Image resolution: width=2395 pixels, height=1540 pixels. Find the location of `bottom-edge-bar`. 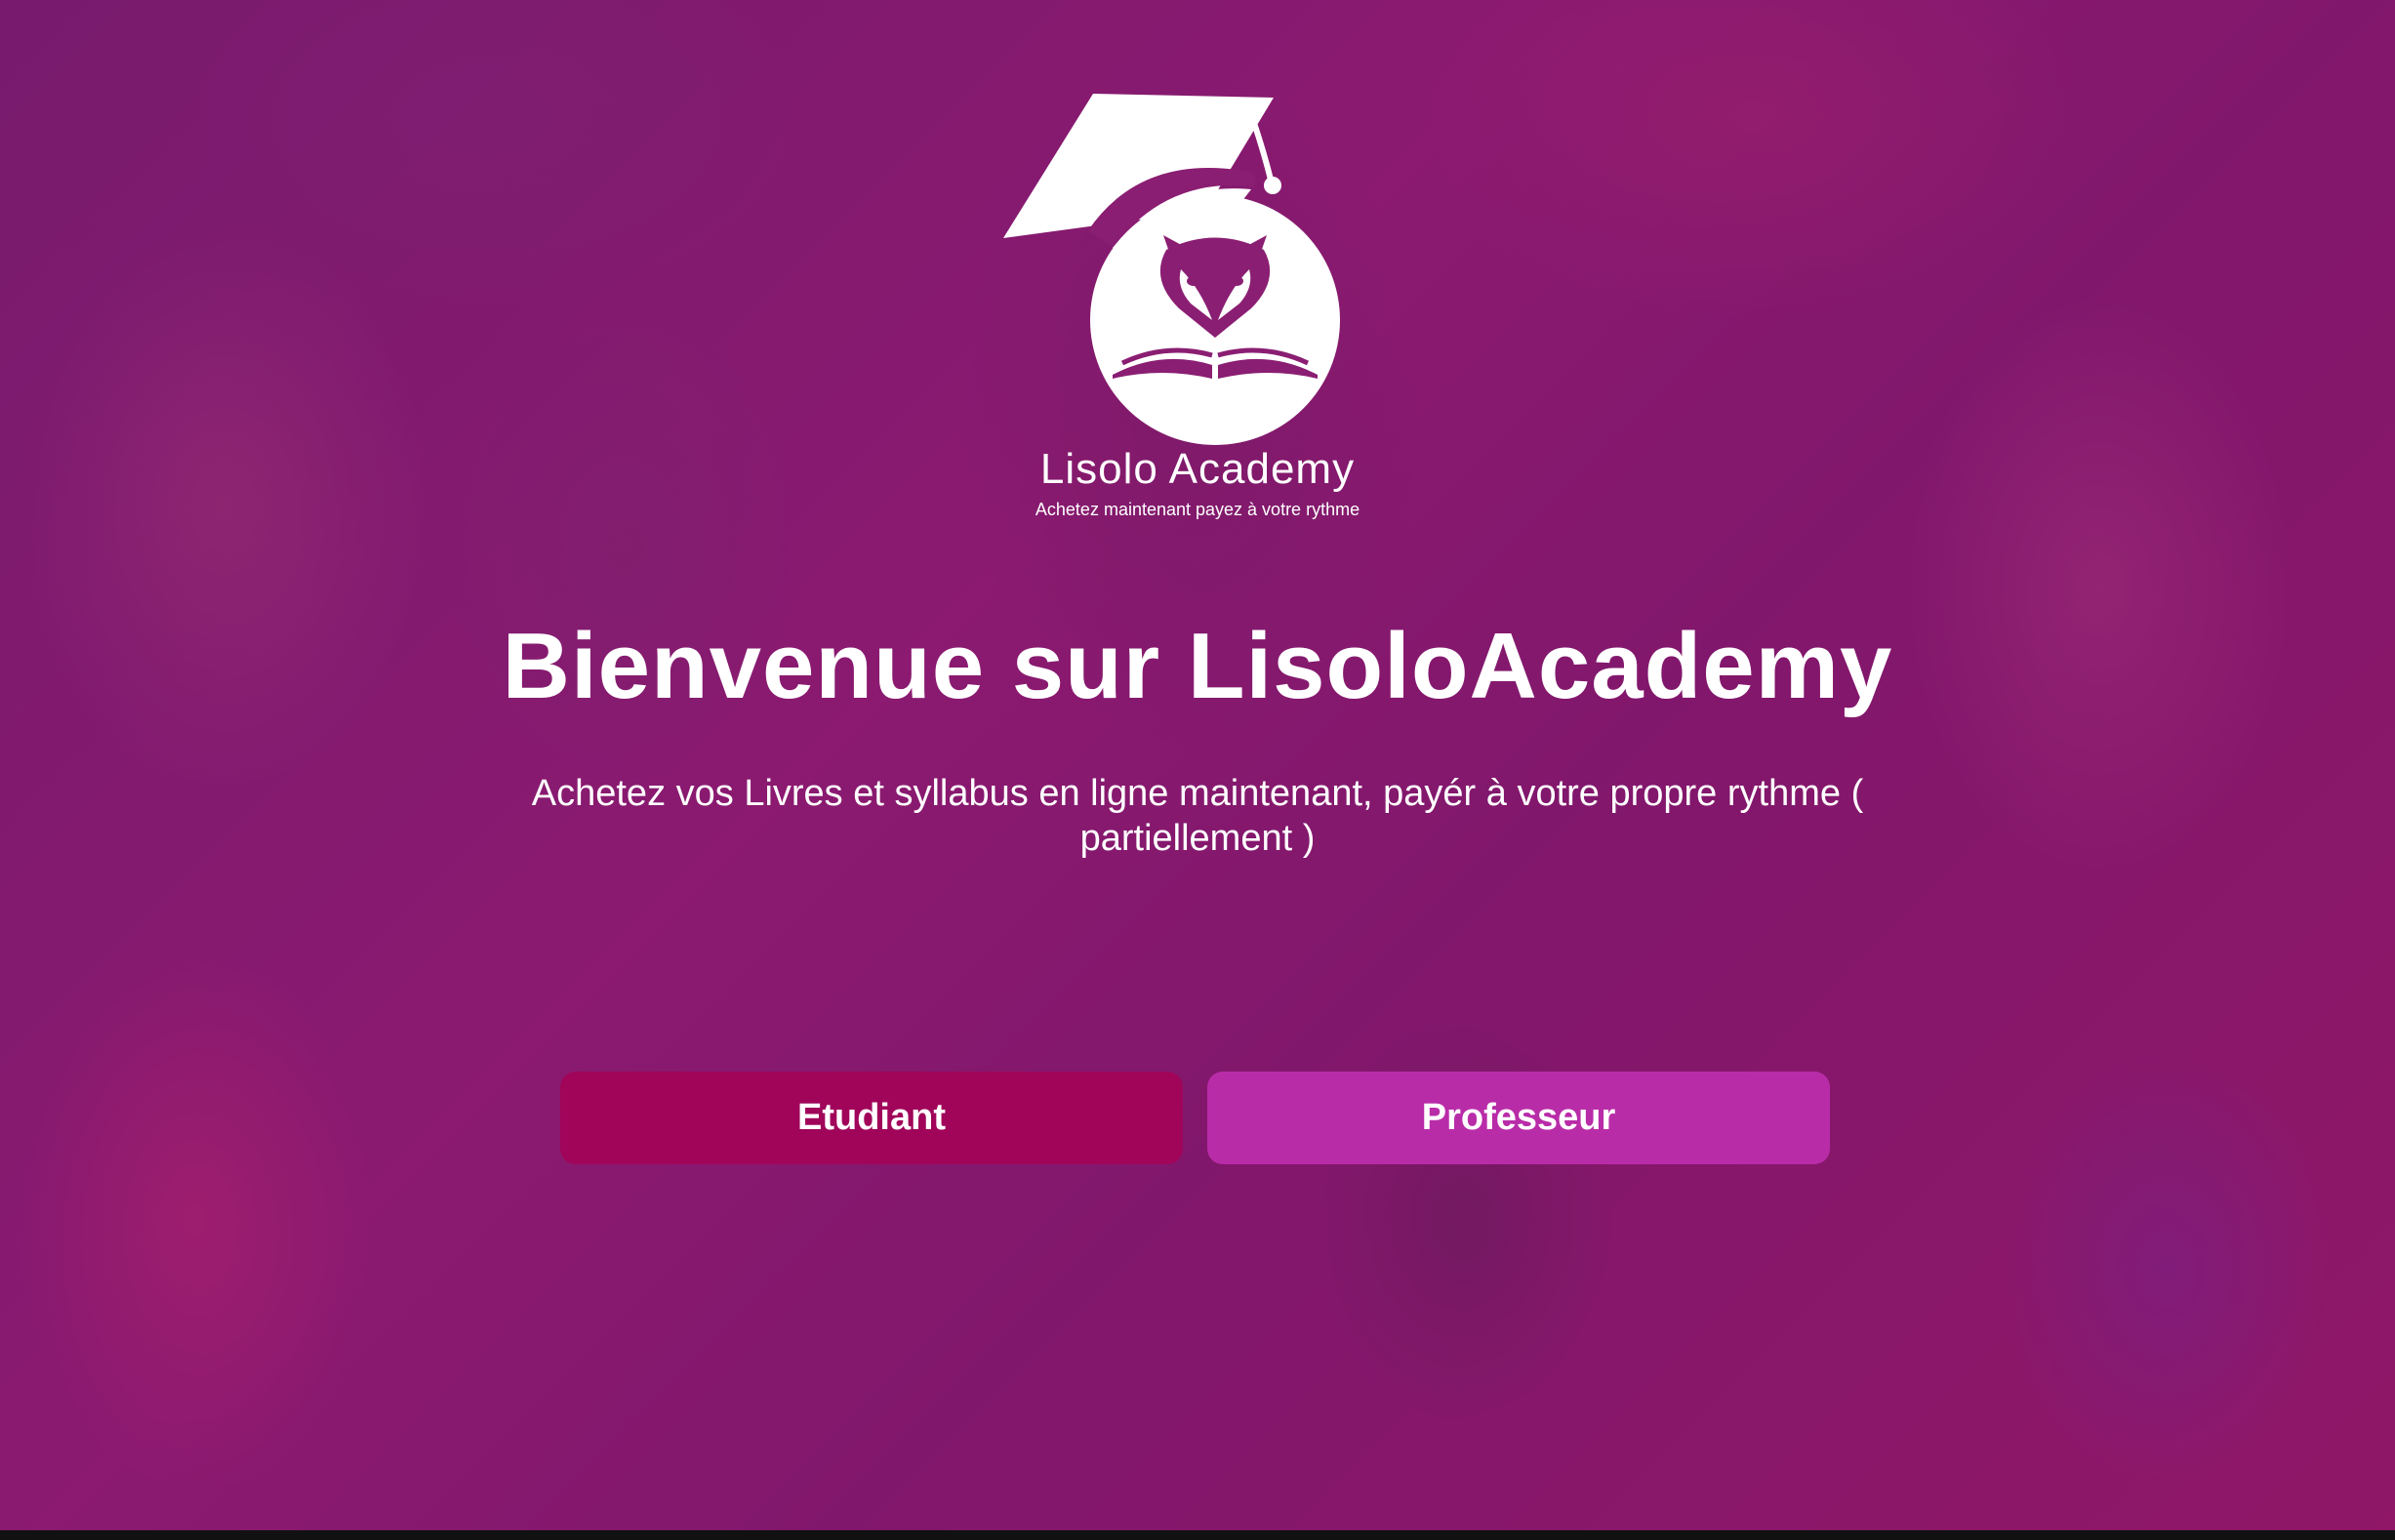

bottom-edge-bar is located at coordinates (1197, 1535).